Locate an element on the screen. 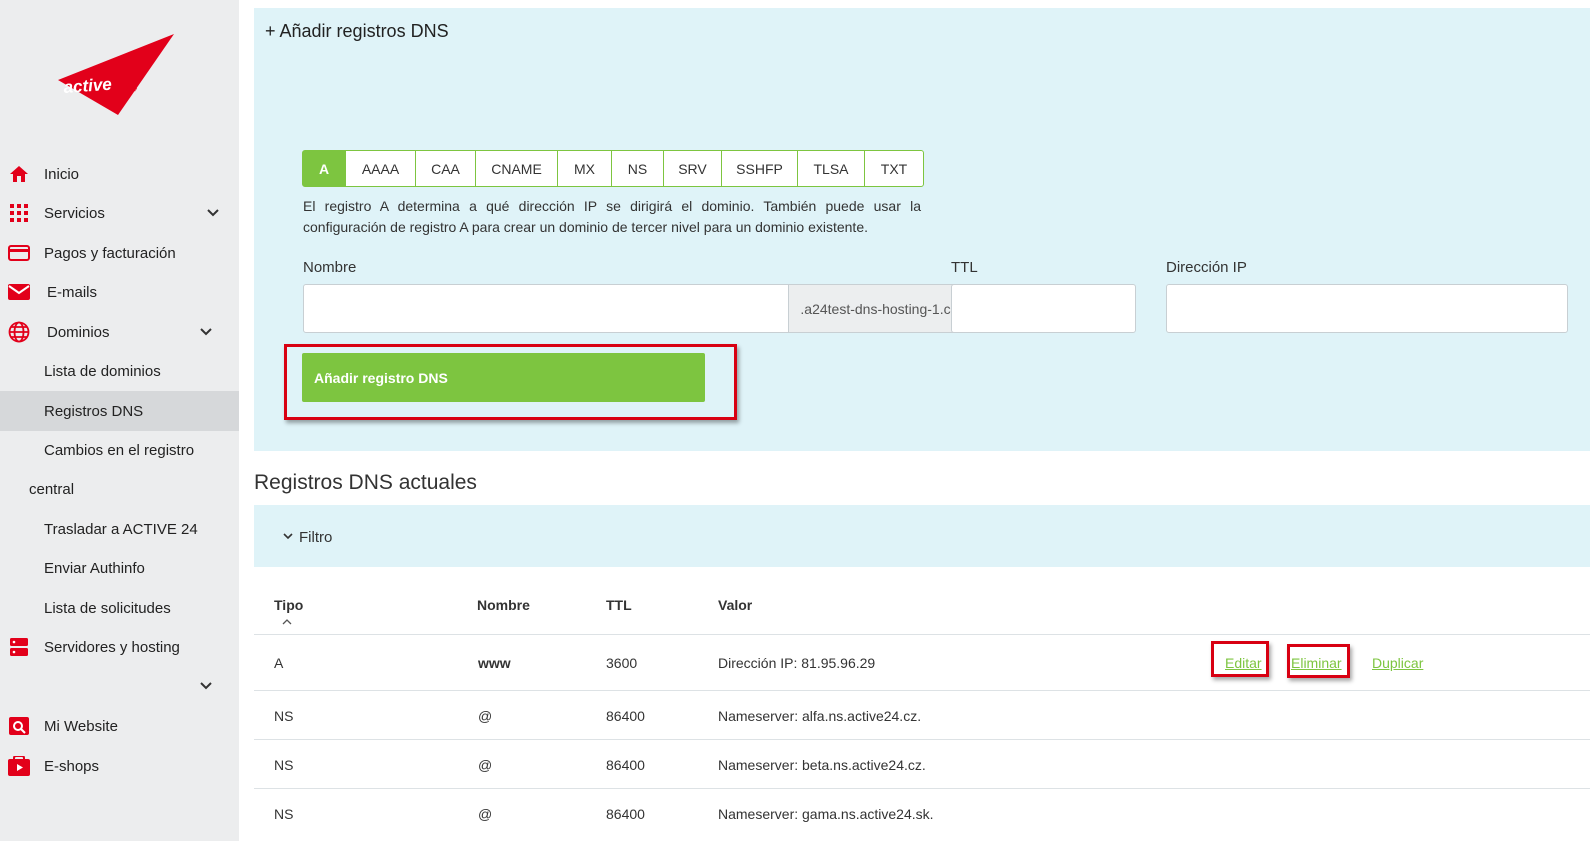 The height and width of the screenshot is (841, 1590). tab-srv: SRV is located at coordinates (693, 168).